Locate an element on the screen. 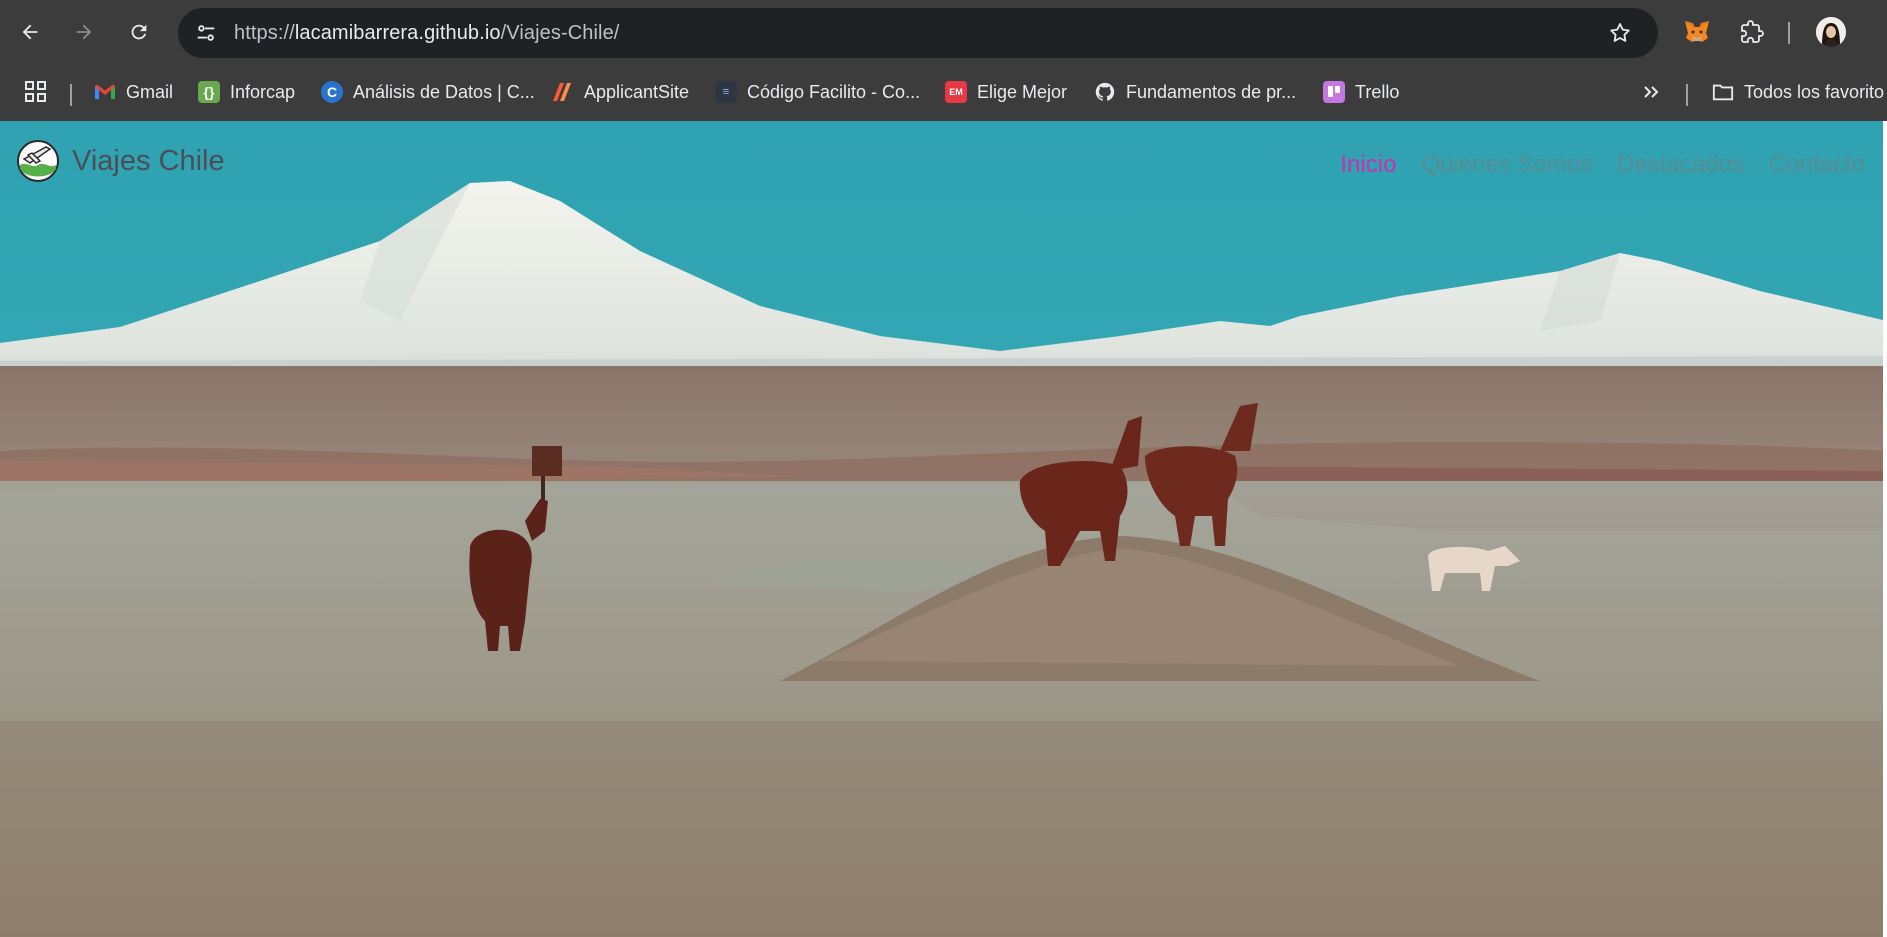  menu-quienes-somos: Quienes Somos is located at coordinates (1506, 165).